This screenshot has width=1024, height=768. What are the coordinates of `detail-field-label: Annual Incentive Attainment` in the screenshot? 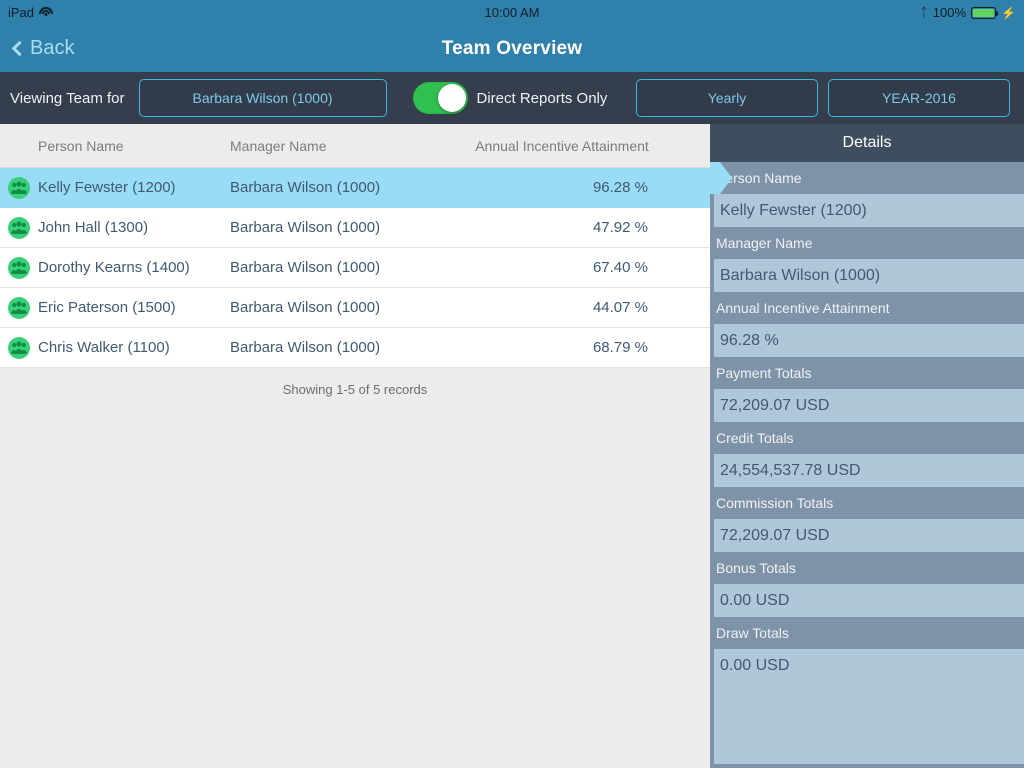 It's located at (867, 308).